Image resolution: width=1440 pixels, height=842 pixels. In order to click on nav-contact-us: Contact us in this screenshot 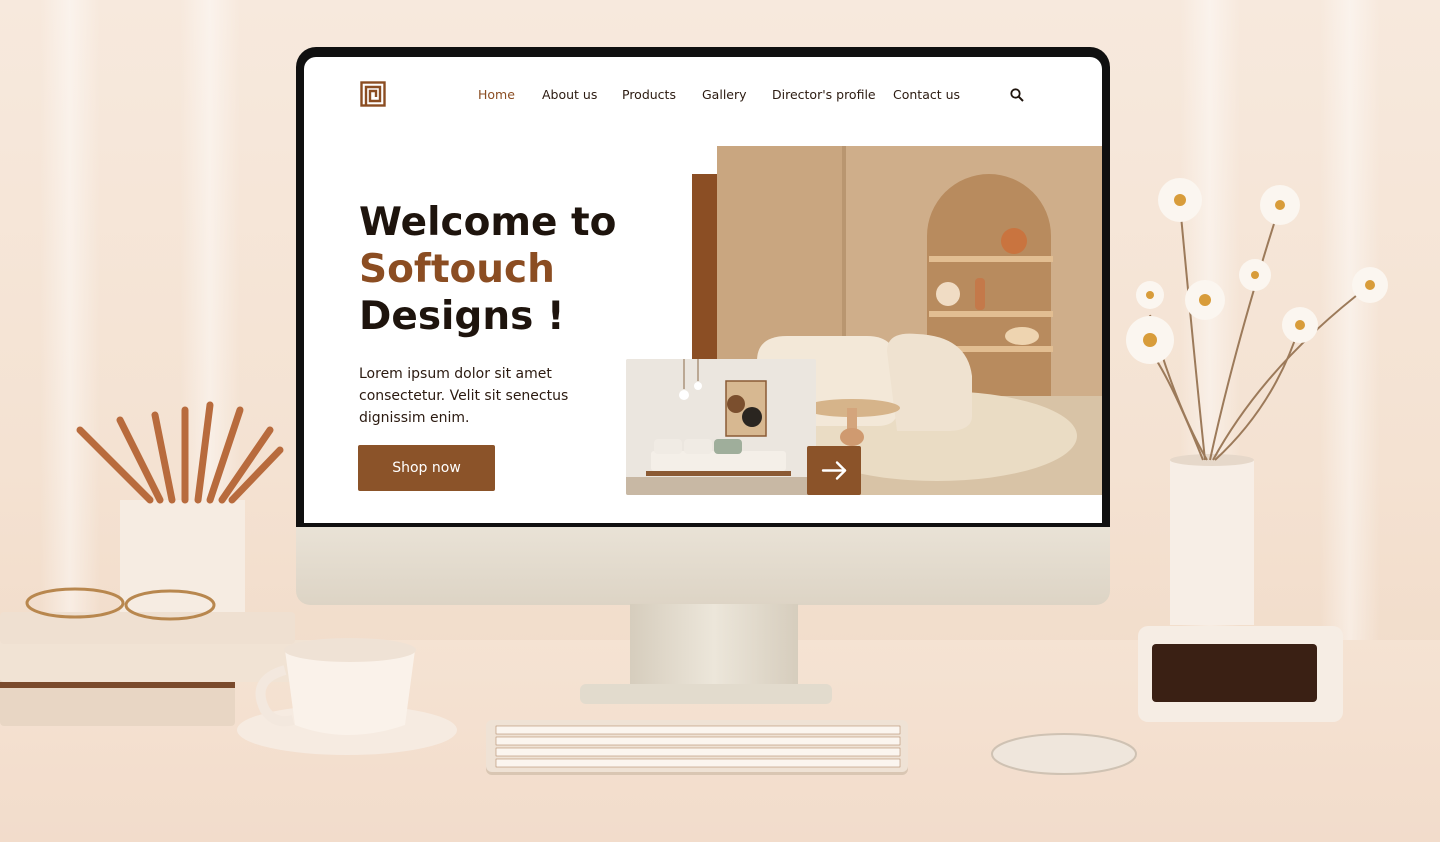, I will do `click(926, 94)`.